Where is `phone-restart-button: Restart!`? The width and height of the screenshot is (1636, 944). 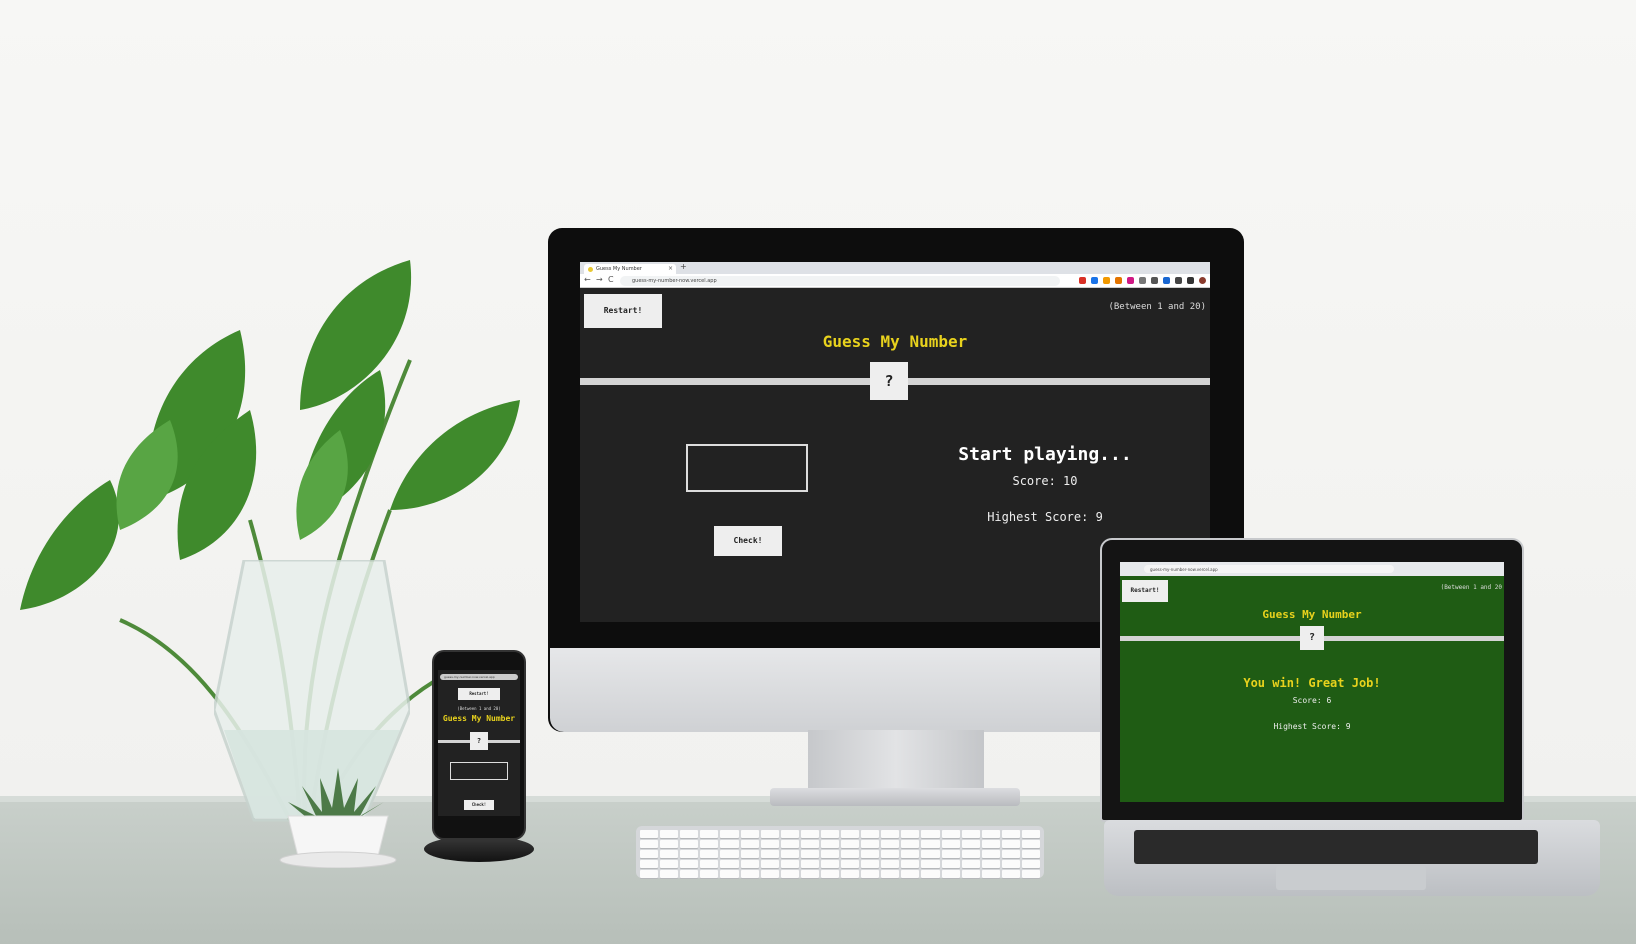
phone-restart-button: Restart! is located at coordinates (479, 694).